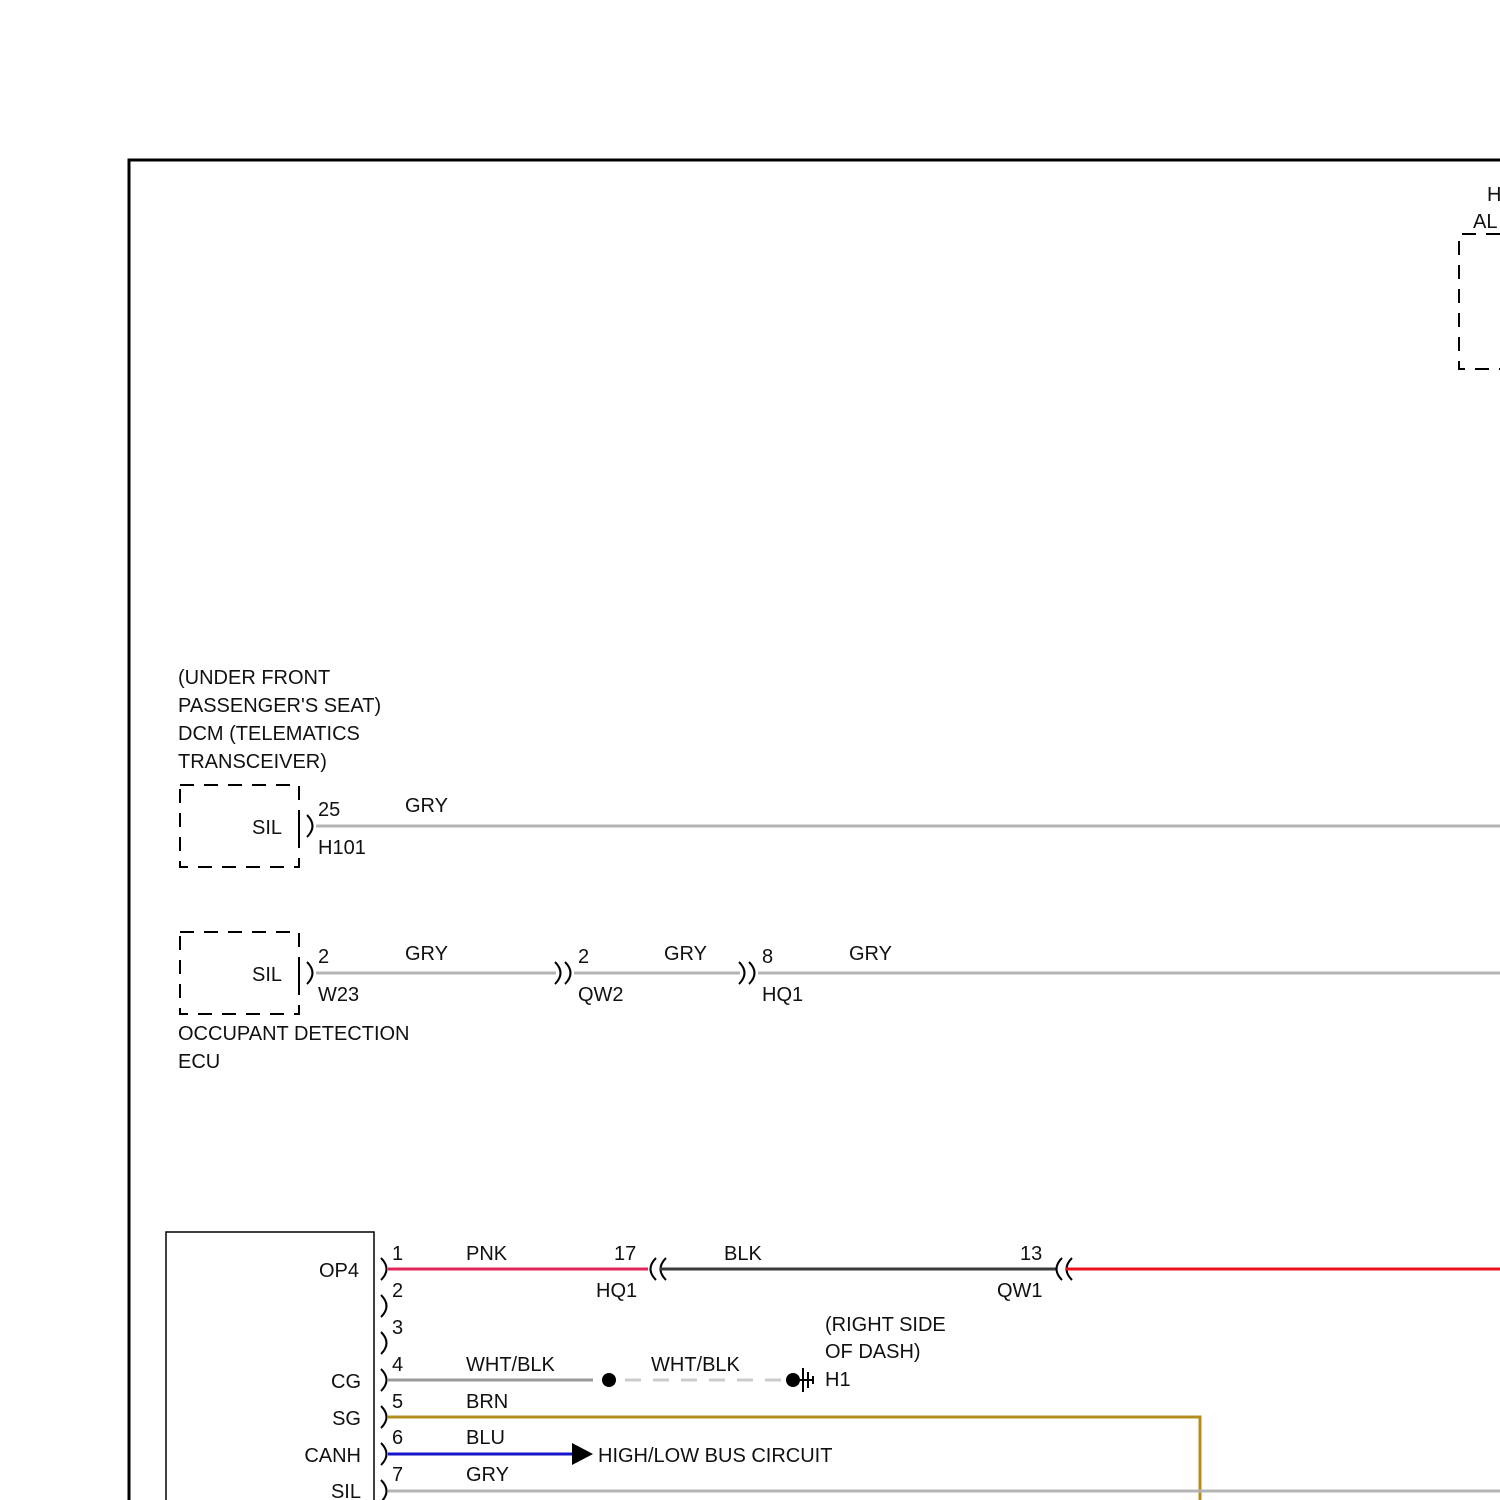 Image resolution: width=1500 pixels, height=1500 pixels. What do you see at coordinates (384, 1489) in the screenshot?
I see `dlc-pin-7-symbol` at bounding box center [384, 1489].